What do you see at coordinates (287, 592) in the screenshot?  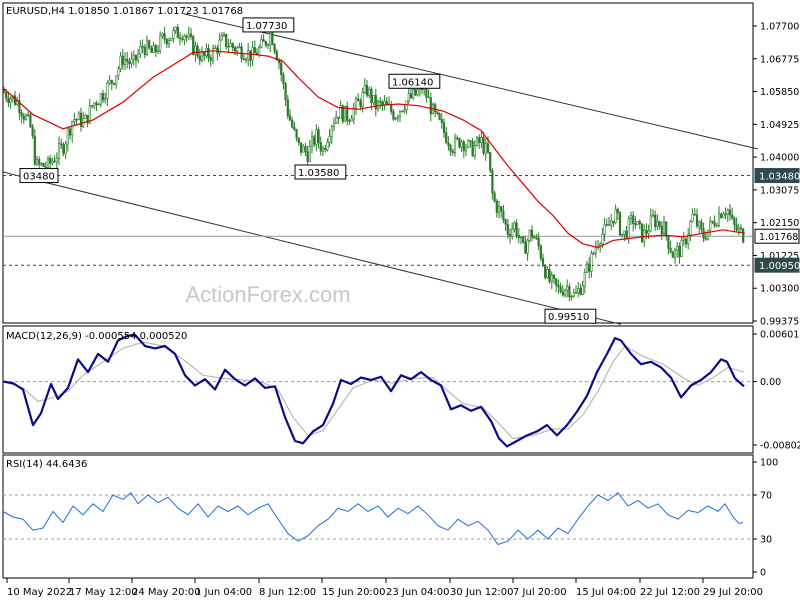 I see `x-tick-label: 8 Jun 12:00` at bounding box center [287, 592].